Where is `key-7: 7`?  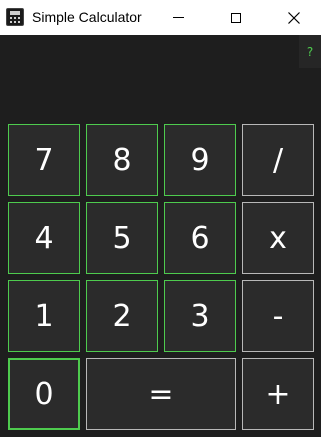
key-7: 7 is located at coordinates (44, 160).